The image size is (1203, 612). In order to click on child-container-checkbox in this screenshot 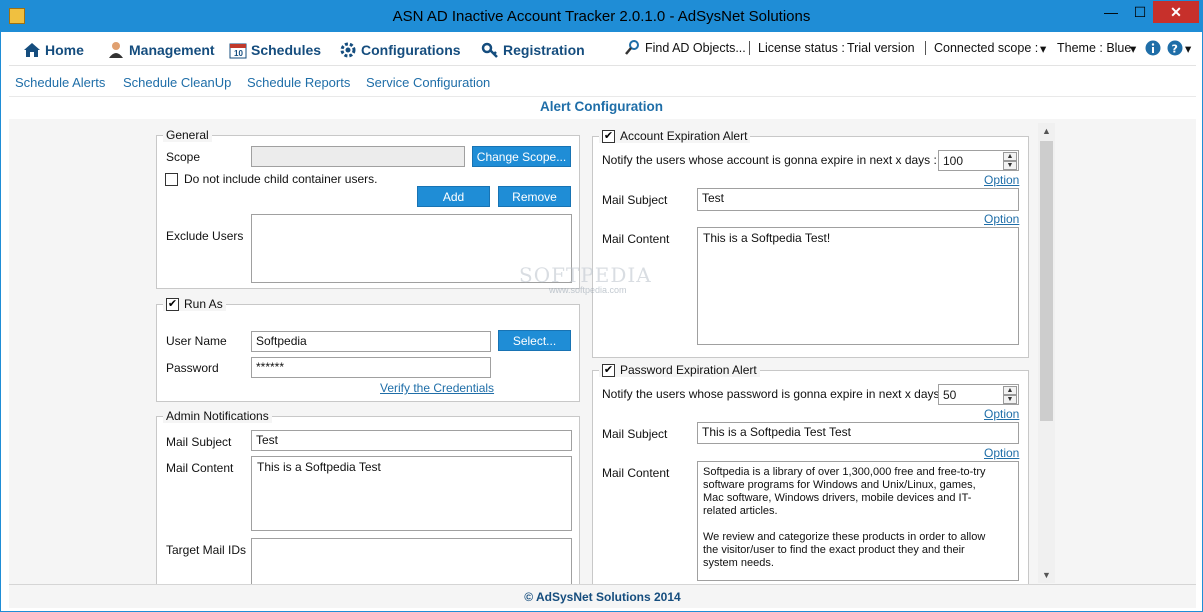, I will do `click(171, 179)`.